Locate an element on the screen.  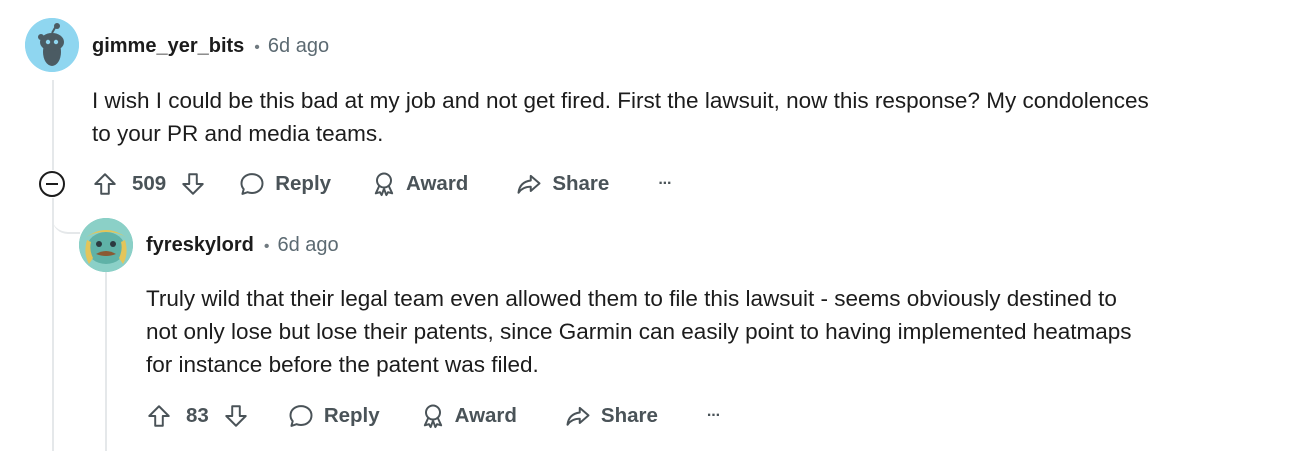
comment-action-bar: 83 Reply Award Share ··· is located at coordinates (433, 416).